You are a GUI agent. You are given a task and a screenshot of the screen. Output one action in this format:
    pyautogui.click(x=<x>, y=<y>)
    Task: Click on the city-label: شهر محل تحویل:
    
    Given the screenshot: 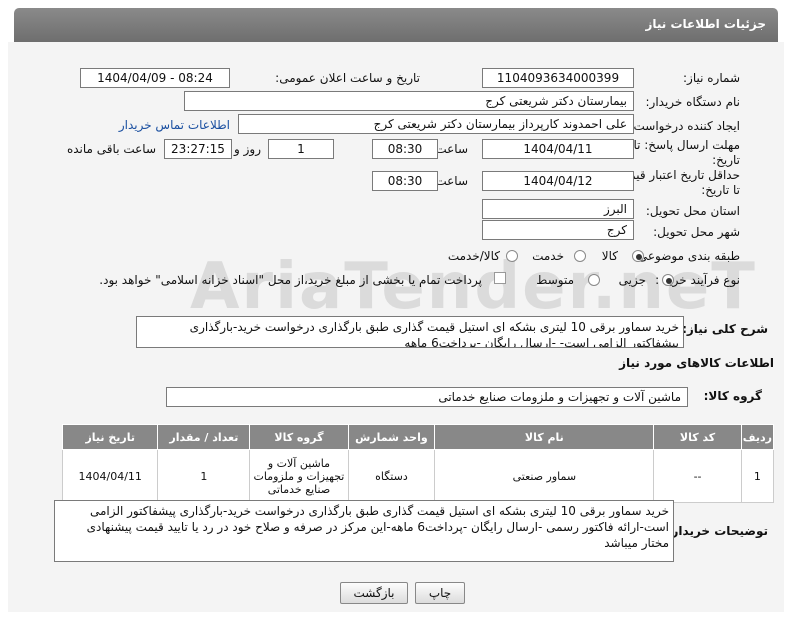 What is the action you would take?
    pyautogui.click(x=696, y=232)
    